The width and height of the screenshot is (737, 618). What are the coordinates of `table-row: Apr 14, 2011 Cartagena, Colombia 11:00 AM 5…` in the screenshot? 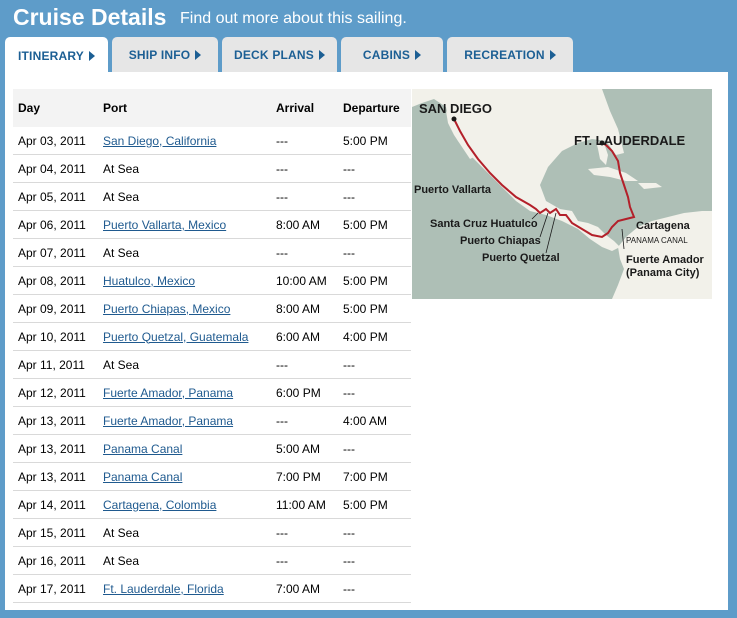 It's located at (212, 504).